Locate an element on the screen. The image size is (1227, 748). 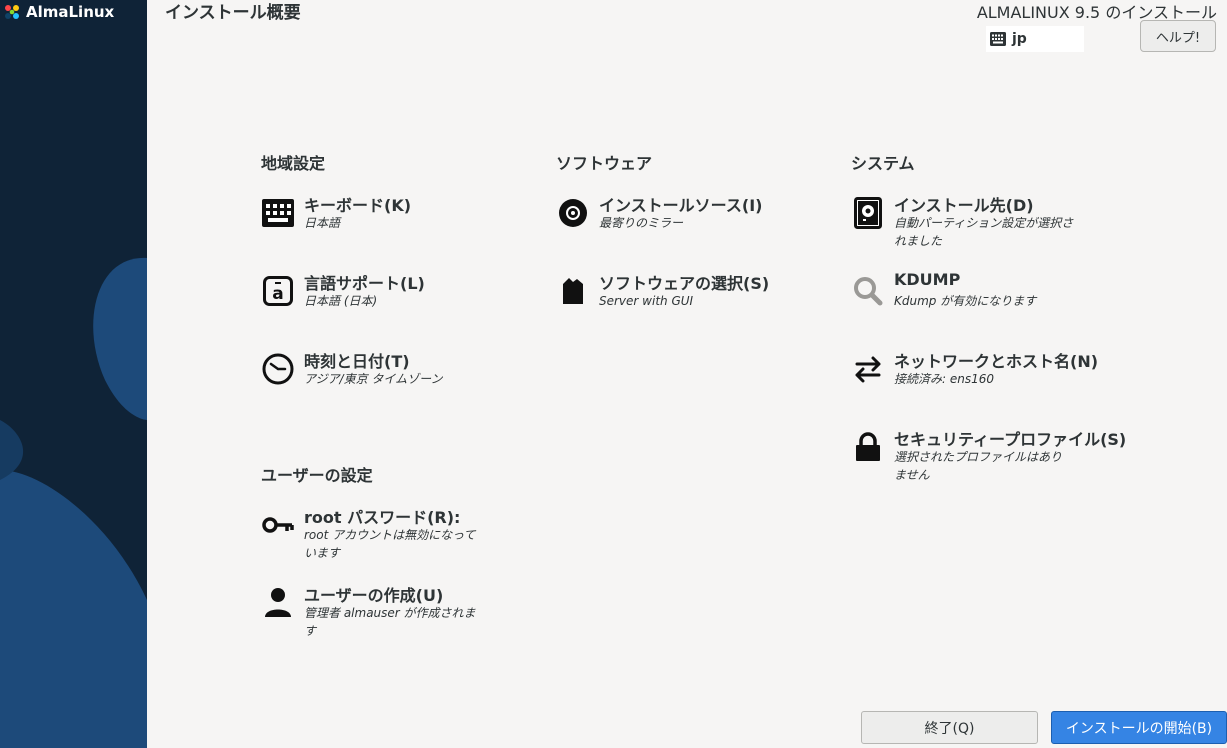
spoke-language-status: 日本語 (日本) is located at coordinates (341, 301).